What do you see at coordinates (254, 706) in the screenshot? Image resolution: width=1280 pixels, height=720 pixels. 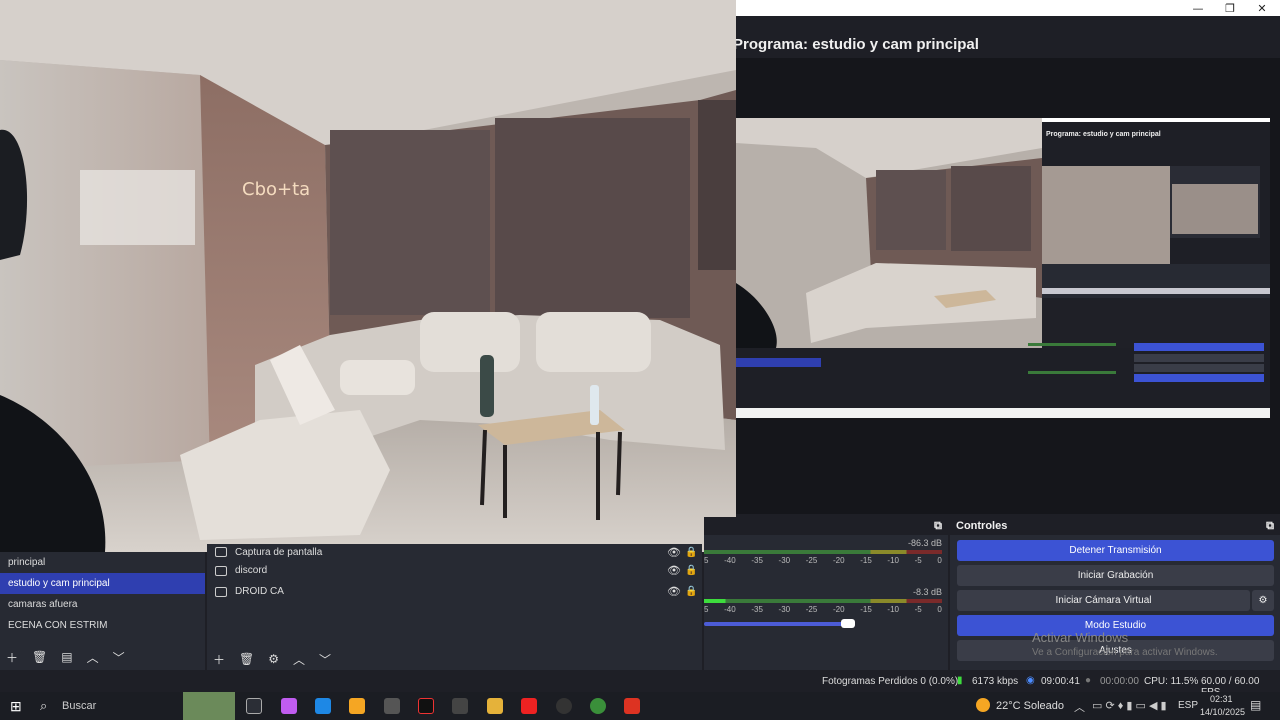 I see `task-view-icon` at bounding box center [254, 706].